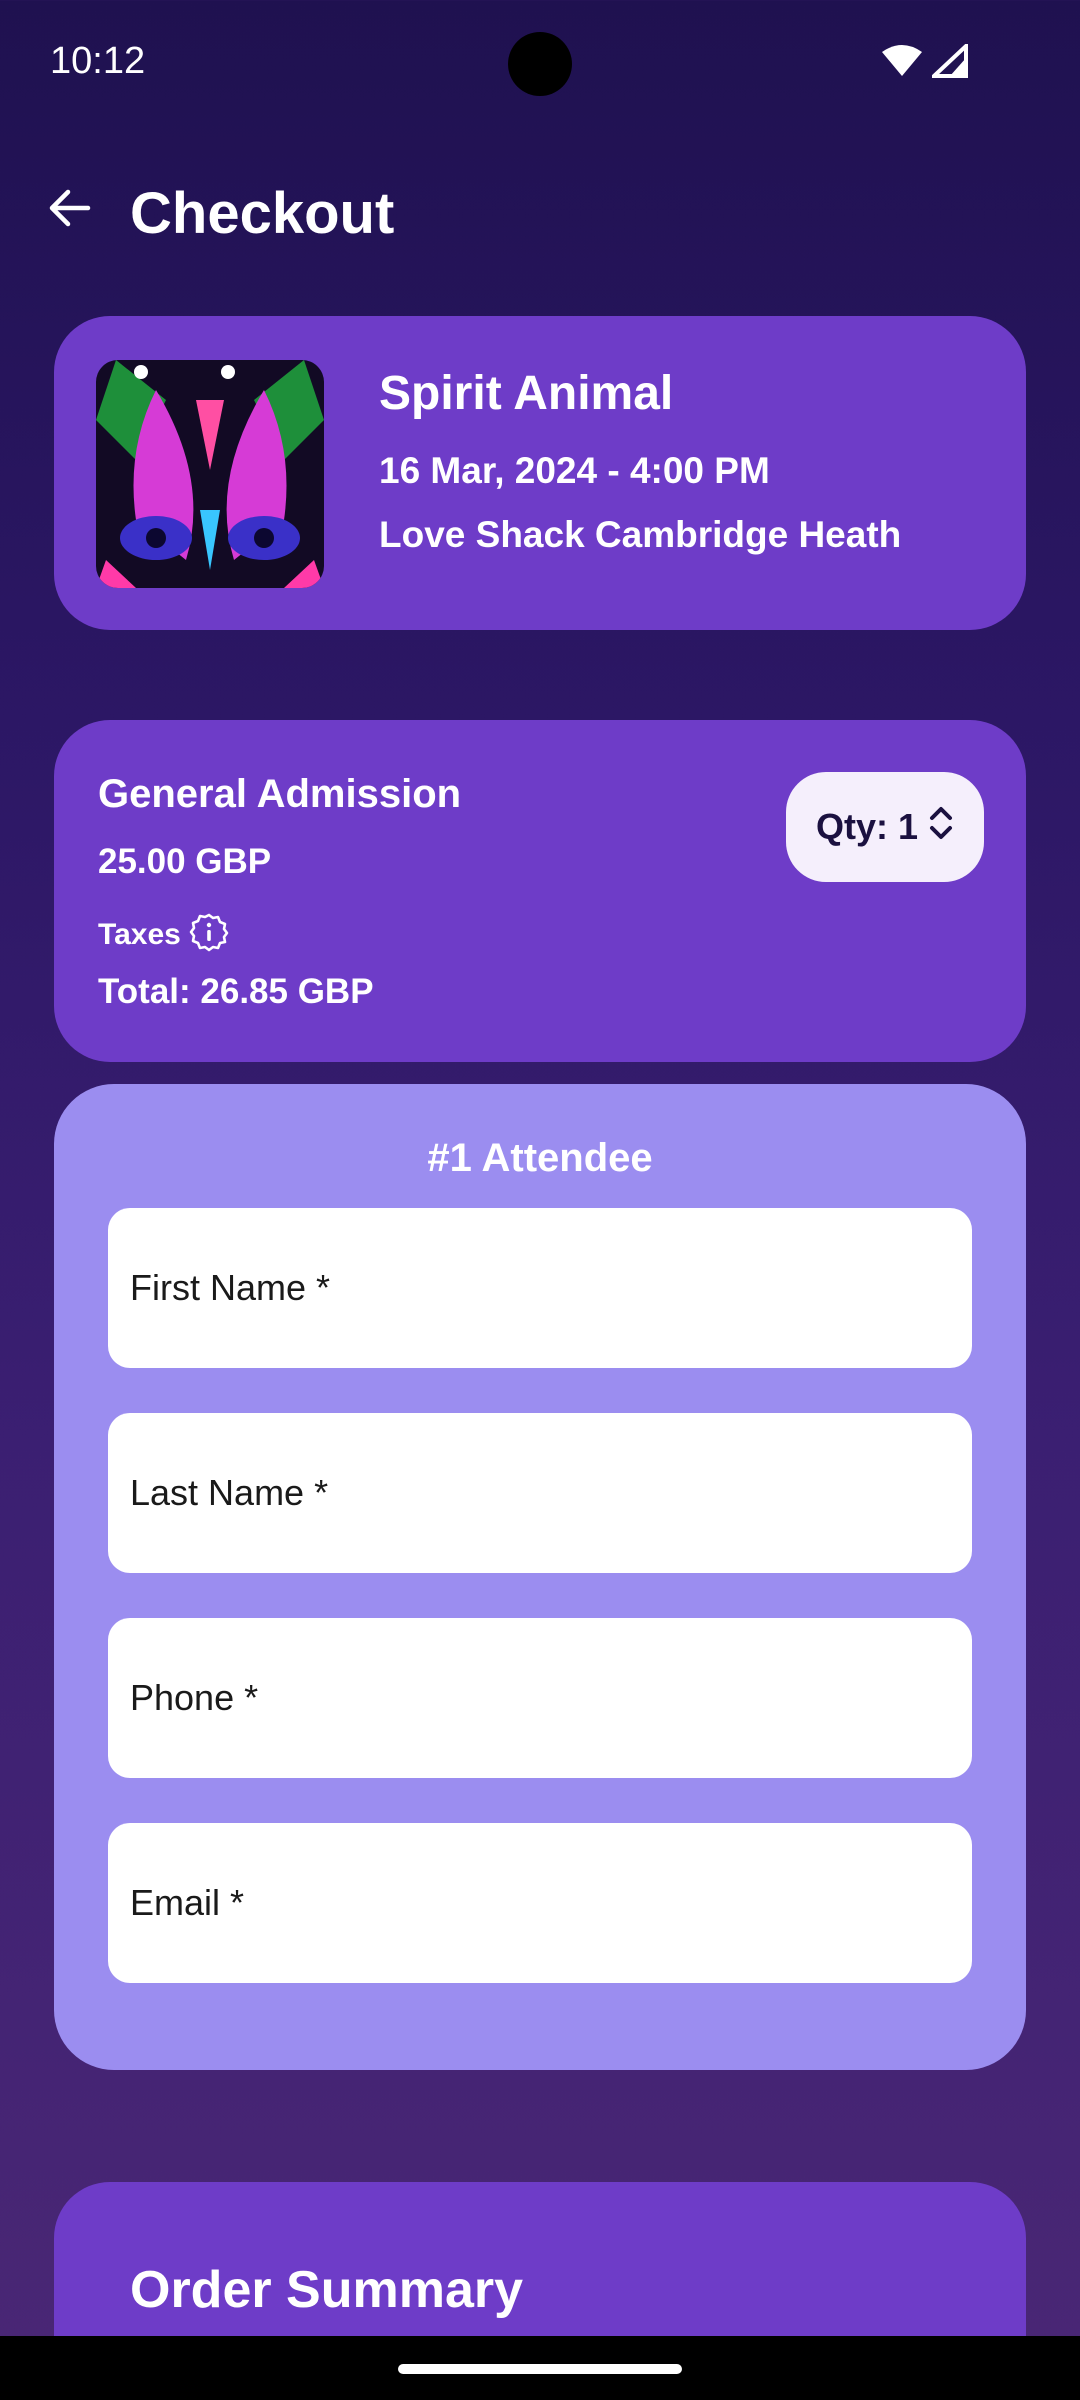  I want to click on signal-icon, so click(948, 62).